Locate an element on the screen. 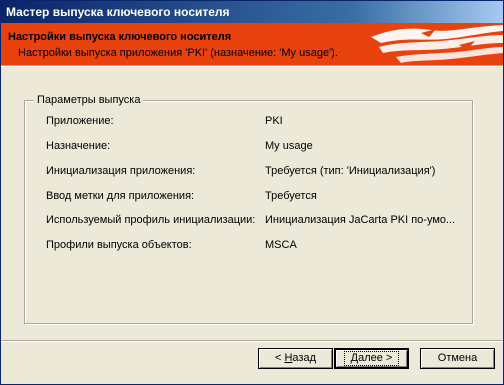  row-label-app-initialization: Инициализация приложения: is located at coordinates (121, 171).